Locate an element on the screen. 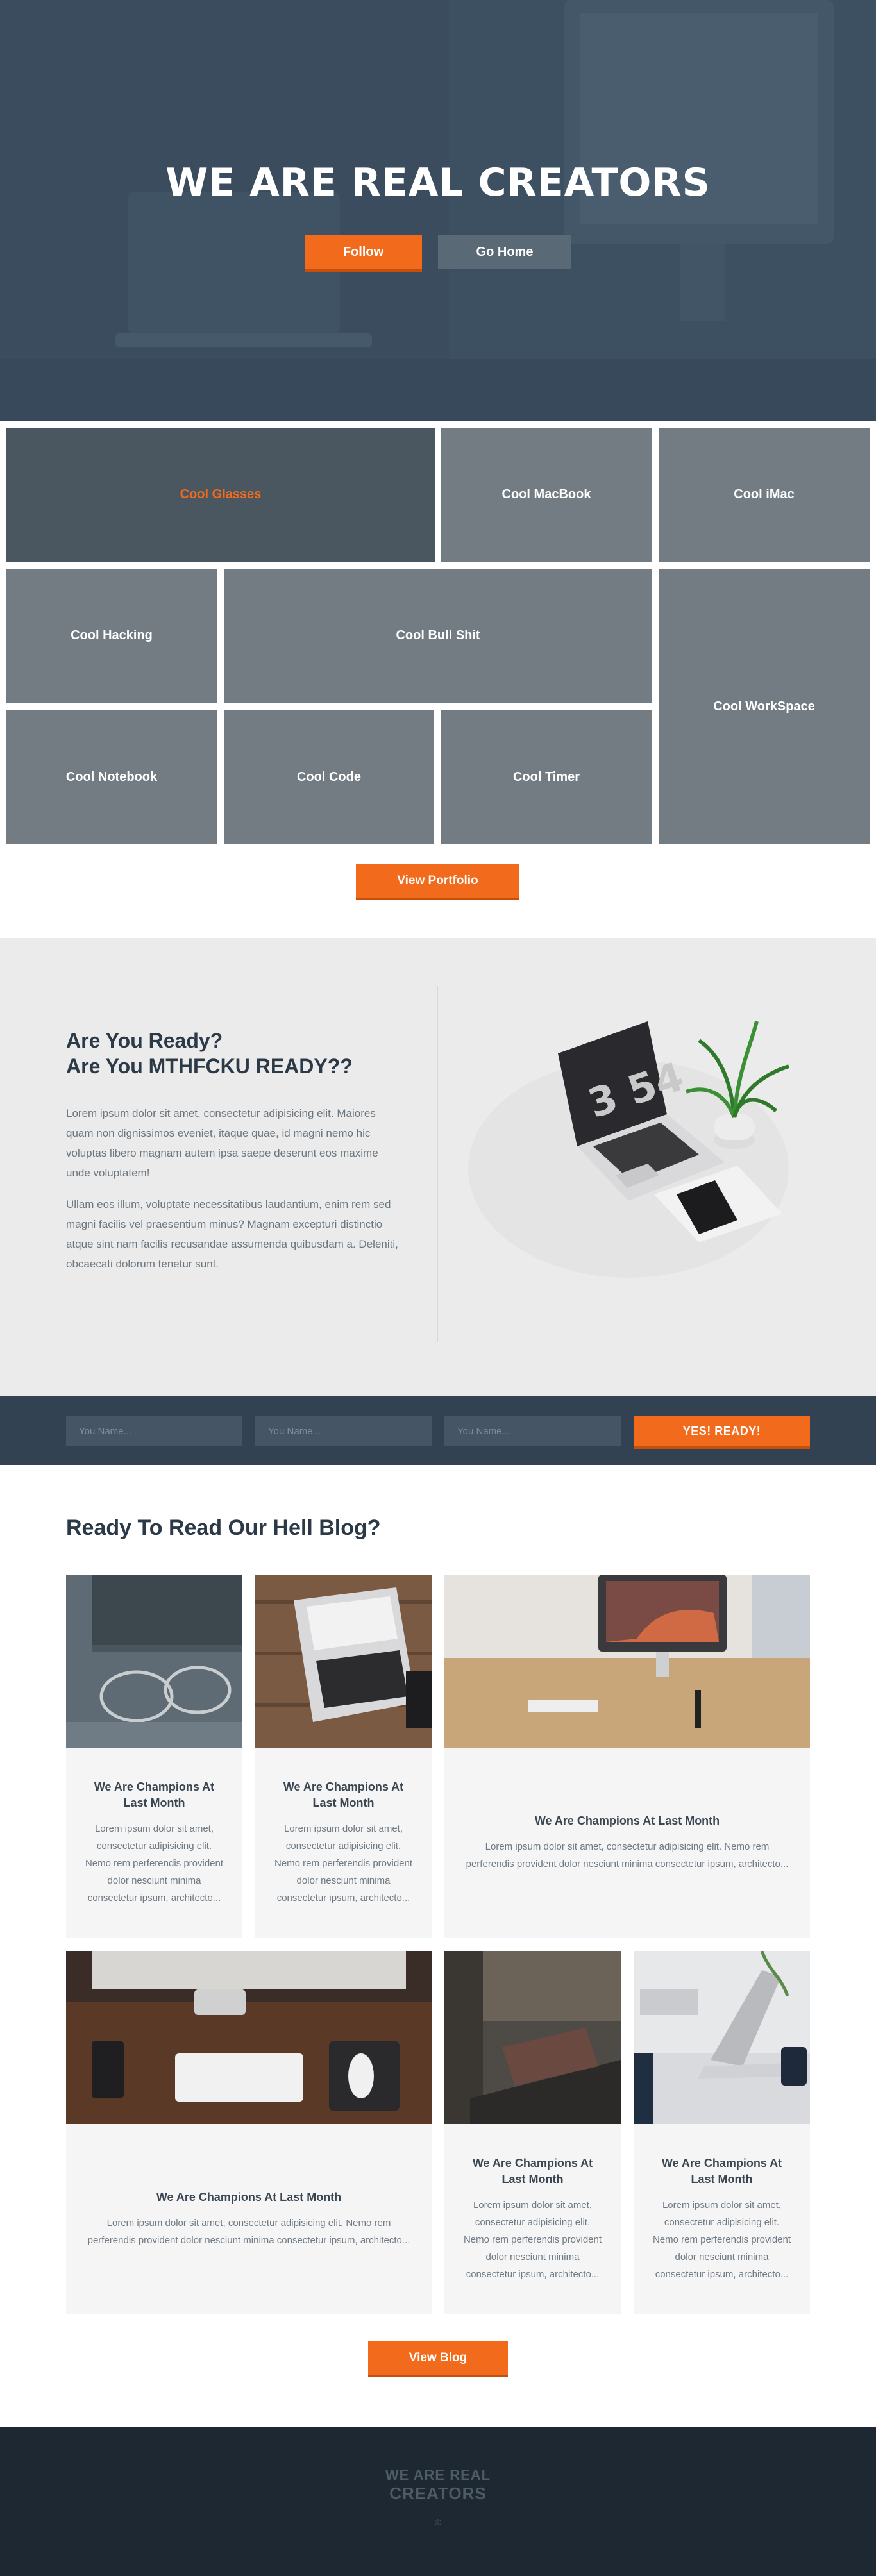 The image size is (876, 2576). laptop-desk-image is located at coordinates (343, 1661).